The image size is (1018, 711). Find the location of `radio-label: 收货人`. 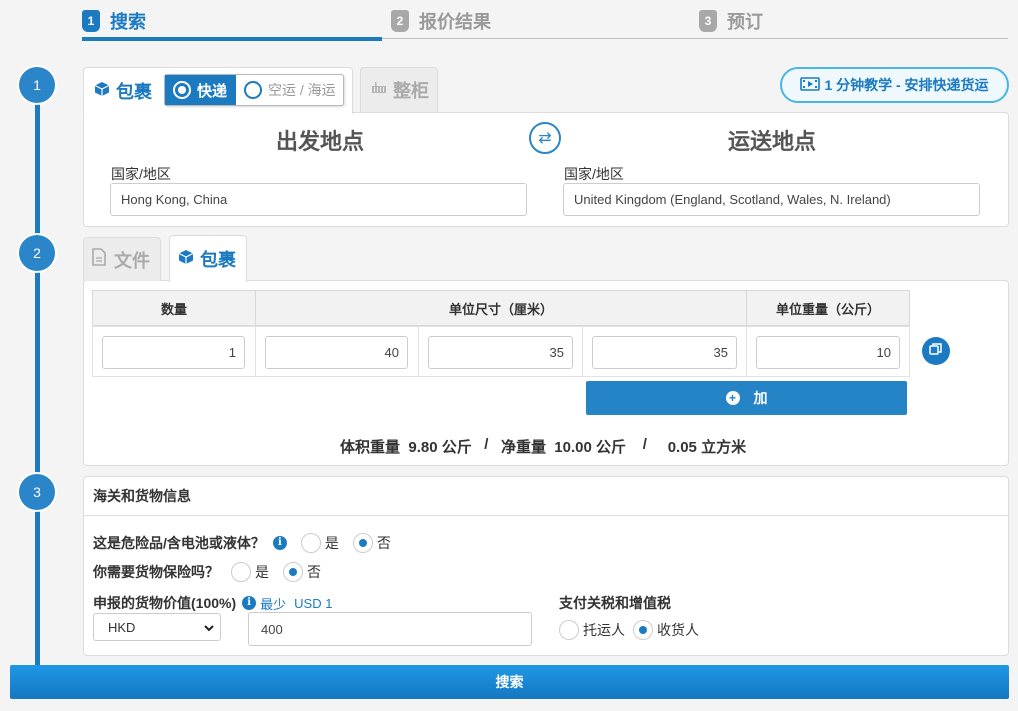

radio-label: 收货人 is located at coordinates (678, 630).